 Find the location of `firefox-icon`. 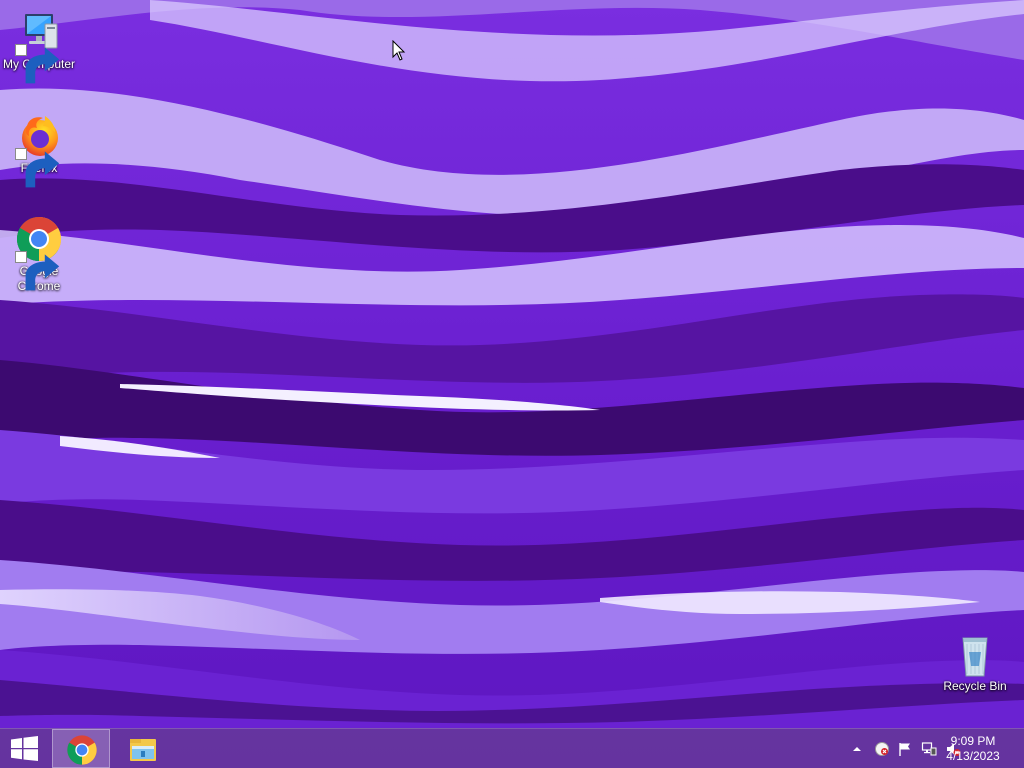

firefox-icon is located at coordinates (39, 150).